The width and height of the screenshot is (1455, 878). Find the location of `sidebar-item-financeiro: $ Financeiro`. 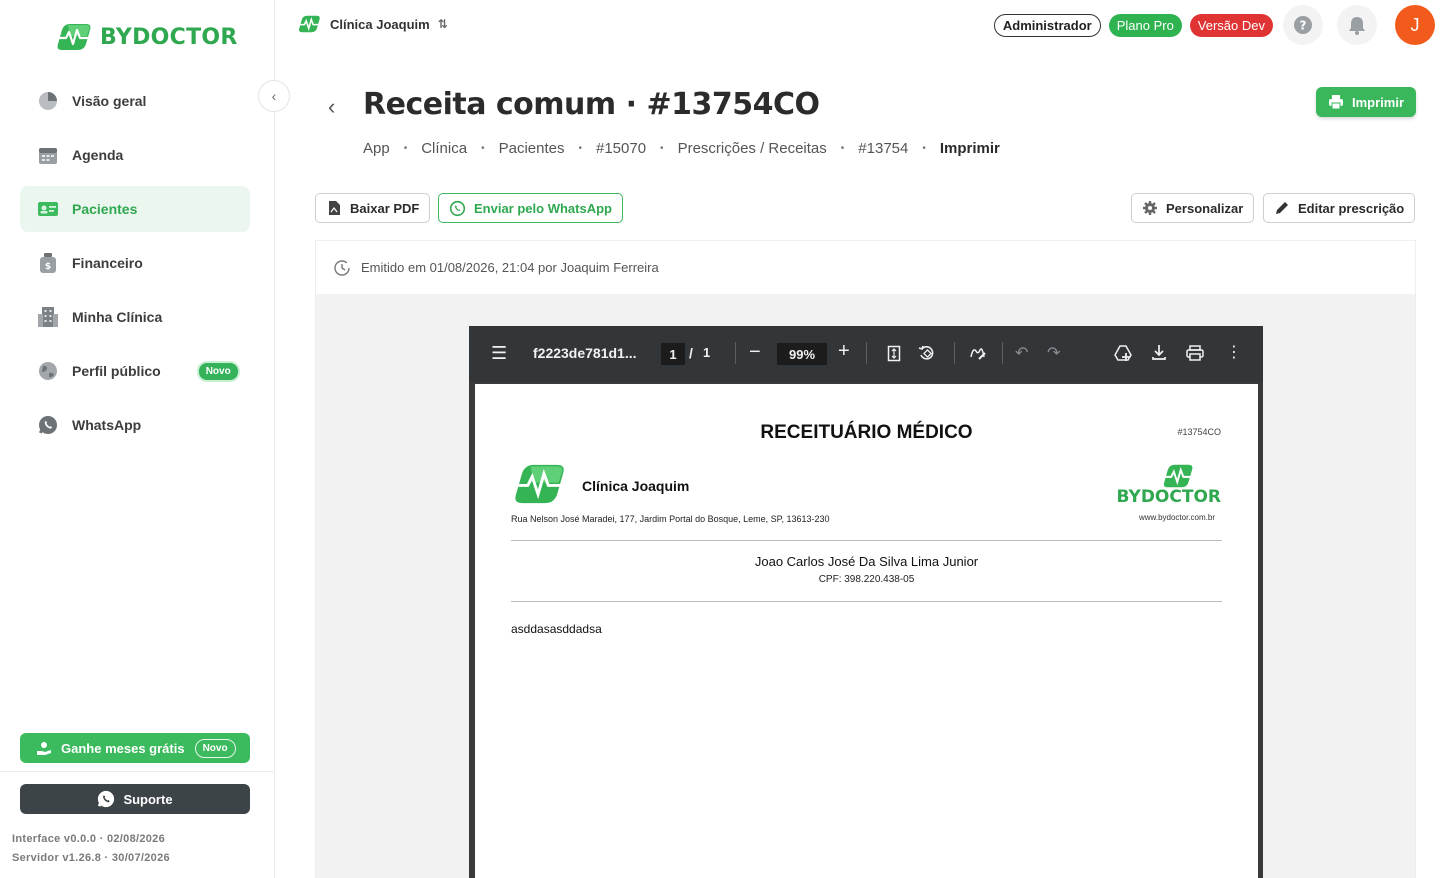

sidebar-item-financeiro: $ Financeiro is located at coordinates (135, 263).